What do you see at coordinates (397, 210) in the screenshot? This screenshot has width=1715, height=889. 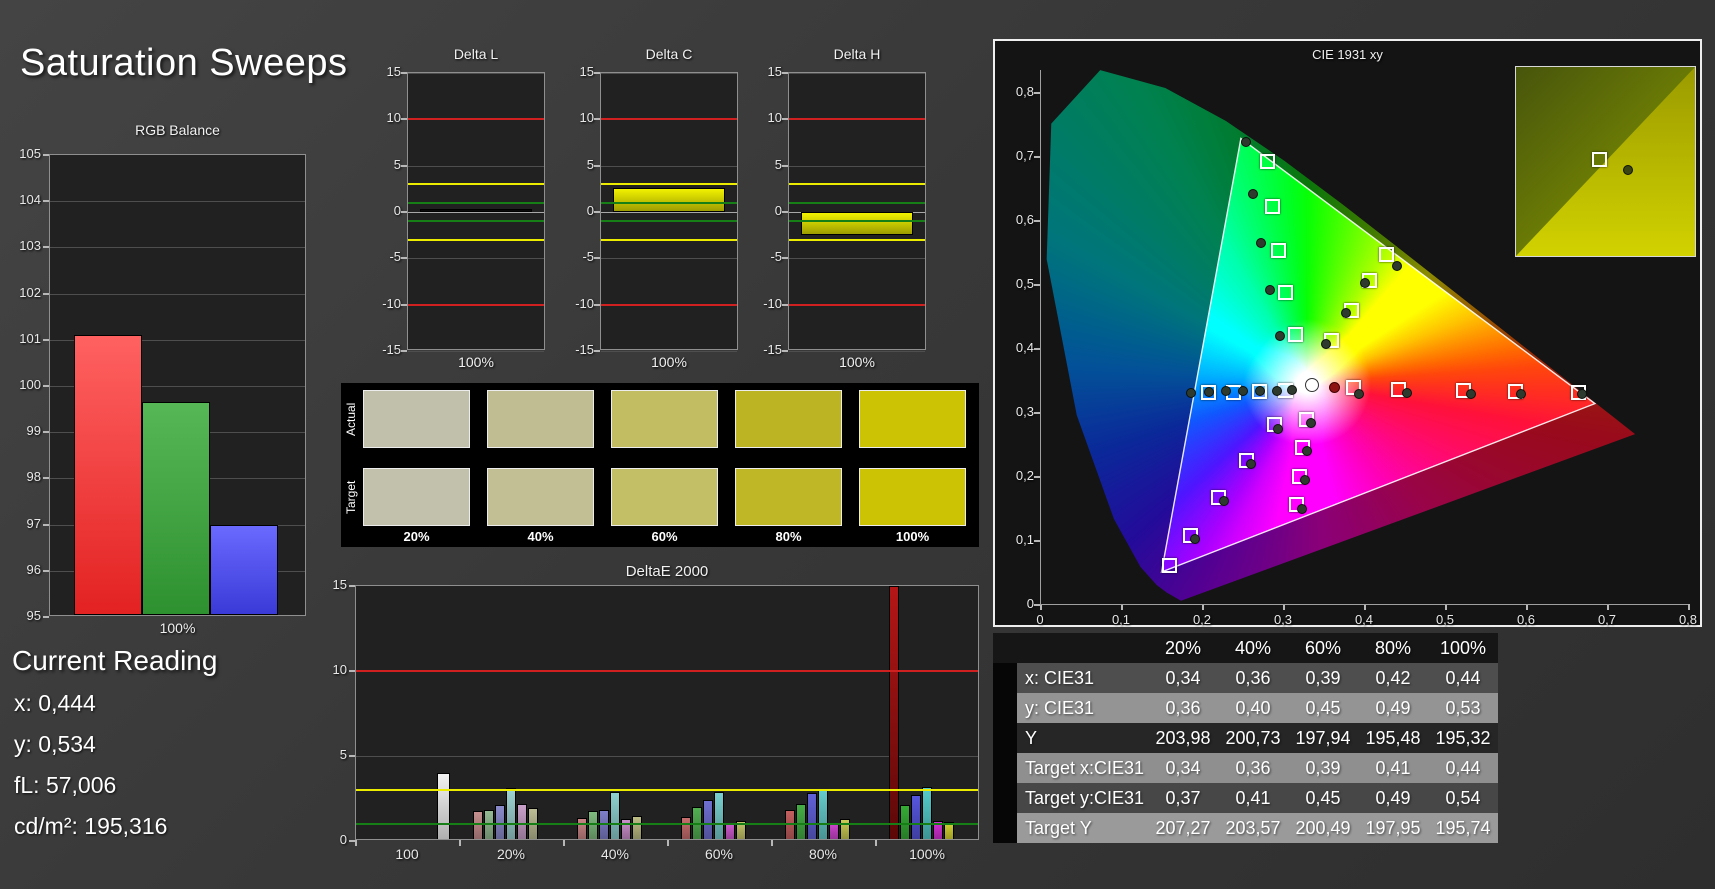 I see `delta-ytick-label: 0` at bounding box center [397, 210].